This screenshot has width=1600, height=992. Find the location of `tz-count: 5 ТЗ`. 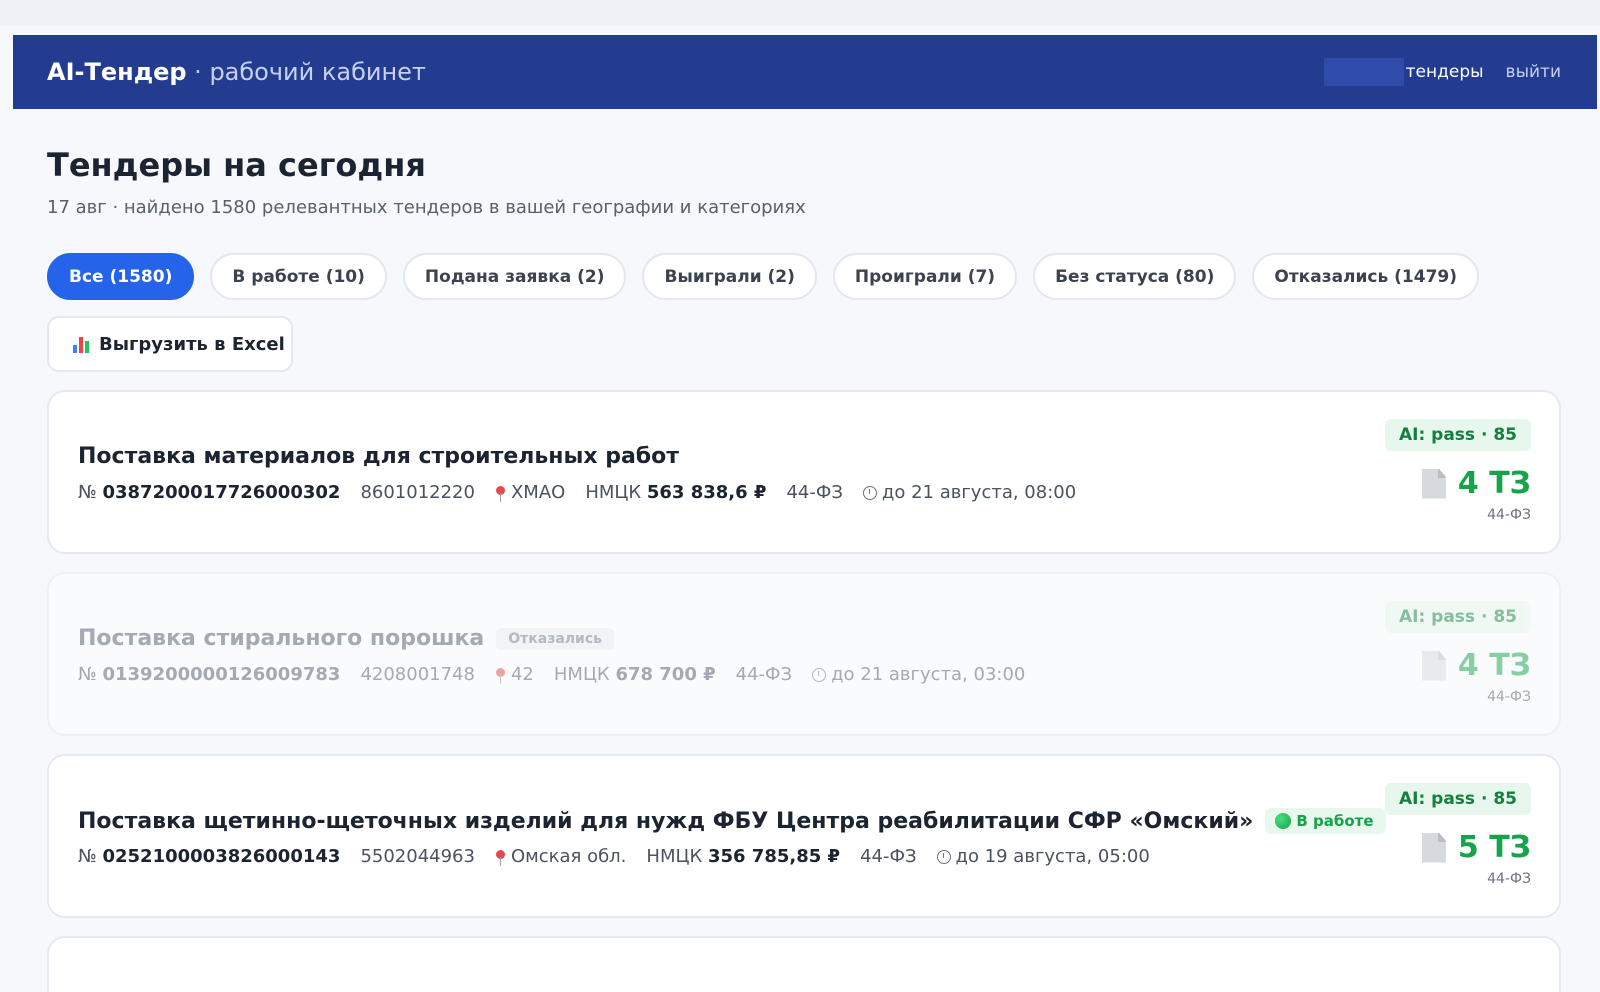

tz-count: 5 ТЗ is located at coordinates (1494, 847).